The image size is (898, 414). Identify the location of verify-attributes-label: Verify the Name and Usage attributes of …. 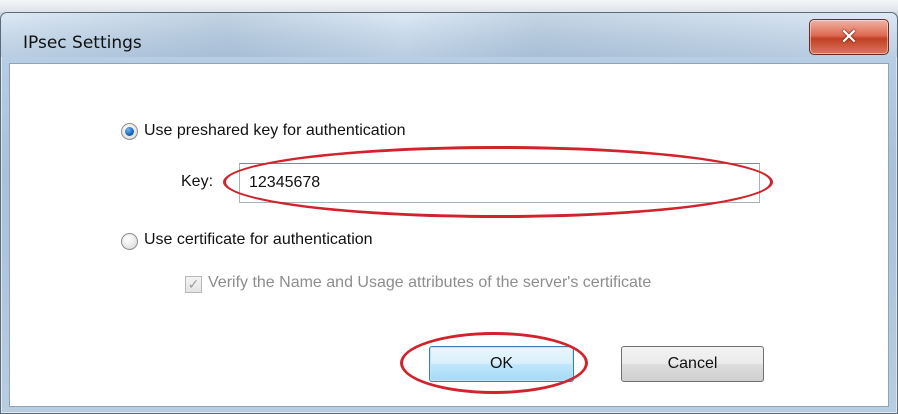
(430, 282).